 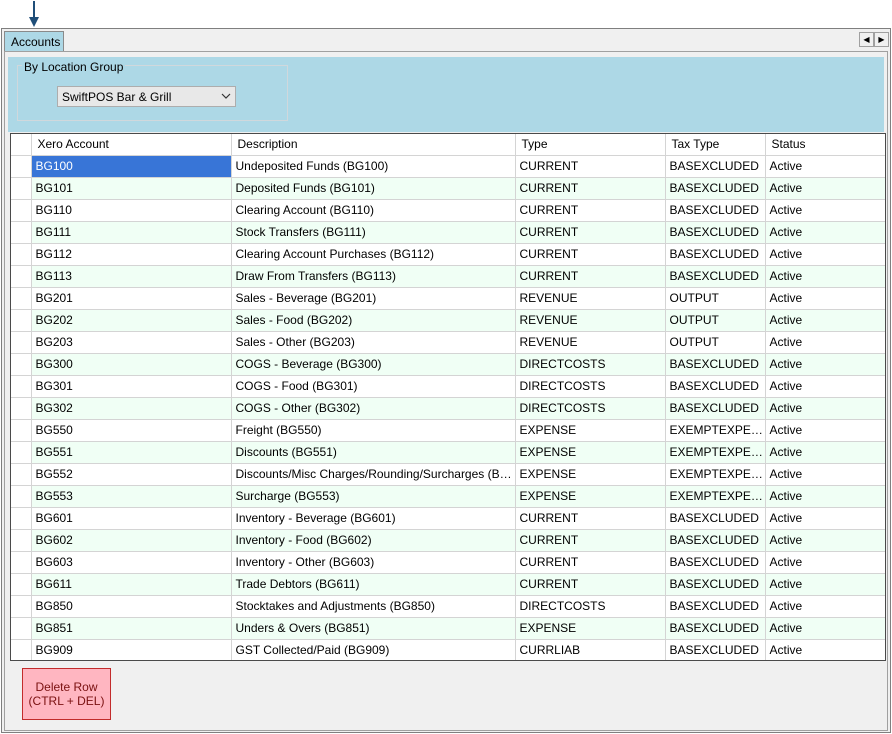 I want to click on xero-account-cell: BG553, so click(x=131, y=496).